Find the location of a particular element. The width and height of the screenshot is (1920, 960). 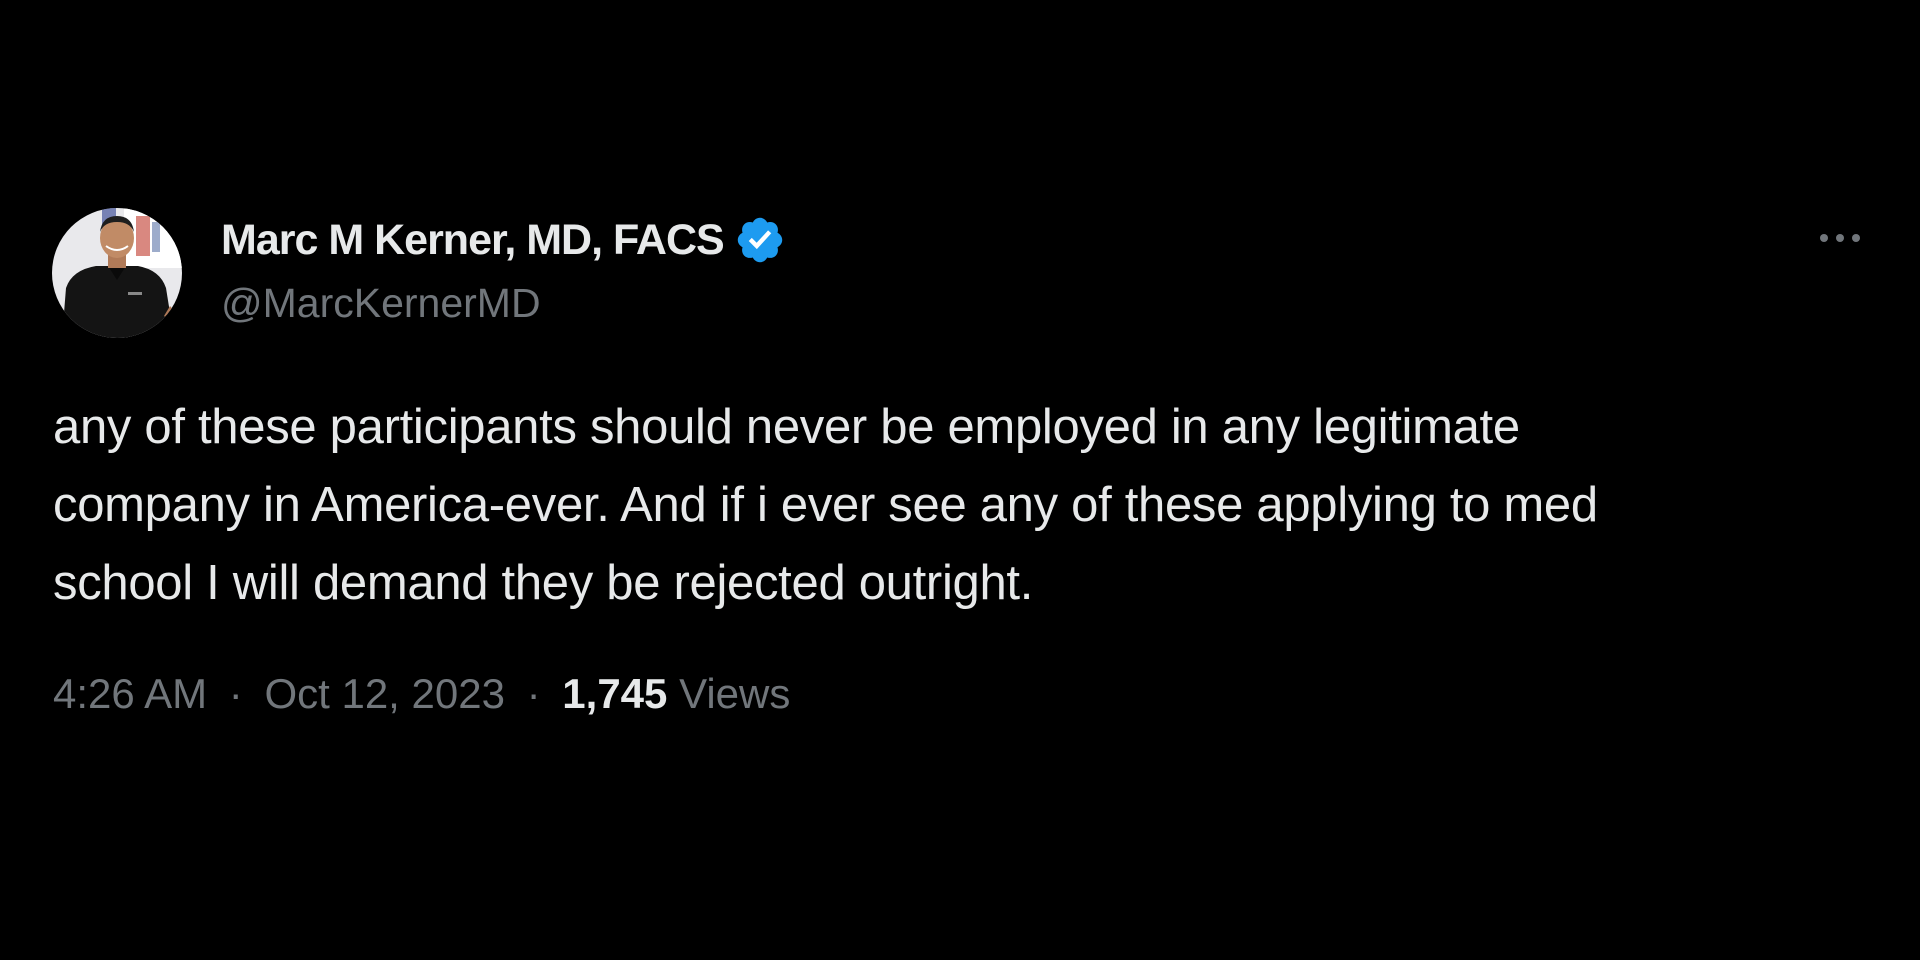

tweet-time: 4:26 AM is located at coordinates (130, 693).